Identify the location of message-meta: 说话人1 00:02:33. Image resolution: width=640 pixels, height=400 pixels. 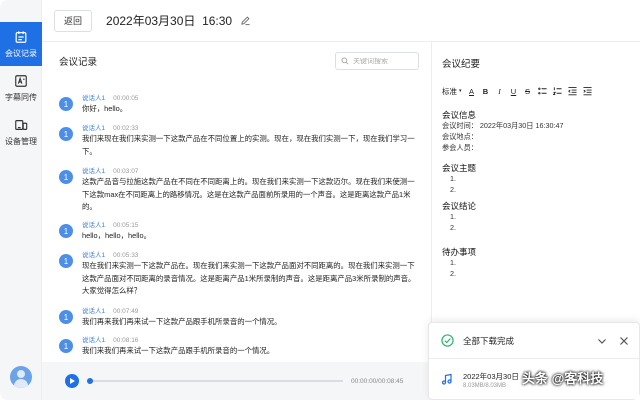
(110, 127).